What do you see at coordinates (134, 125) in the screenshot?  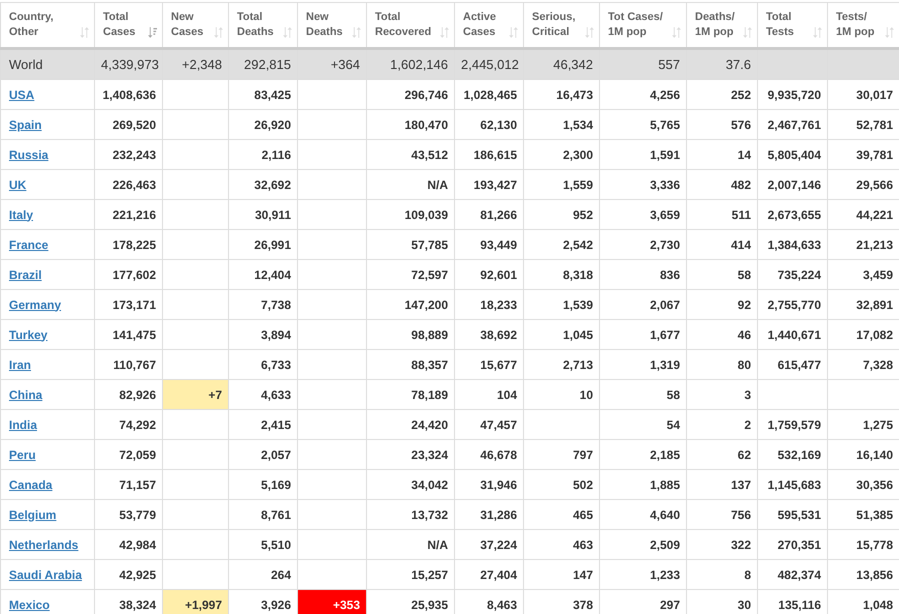 I see `table-cell: 269,520` at bounding box center [134, 125].